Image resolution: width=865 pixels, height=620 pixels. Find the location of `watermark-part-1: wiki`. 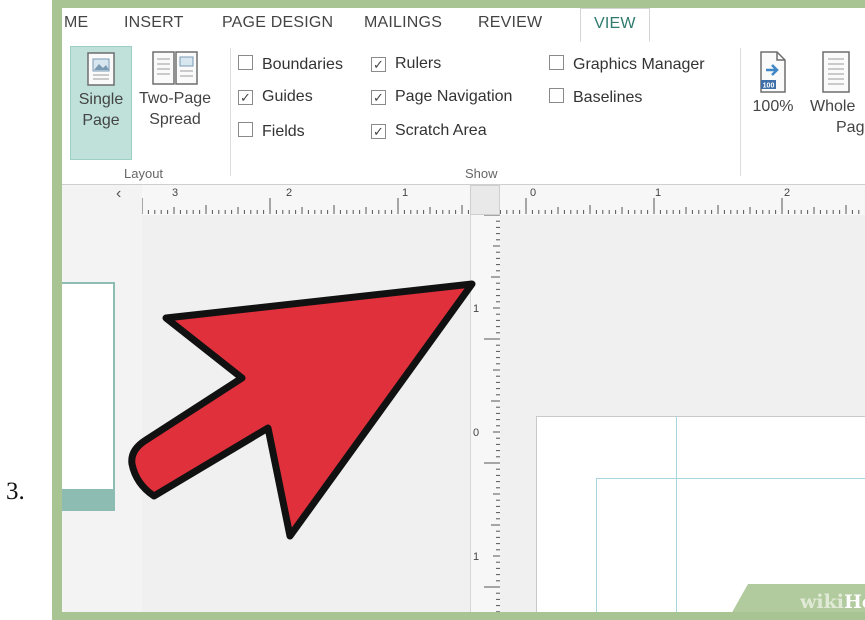

watermark-part-1: wiki is located at coordinates (822, 601).